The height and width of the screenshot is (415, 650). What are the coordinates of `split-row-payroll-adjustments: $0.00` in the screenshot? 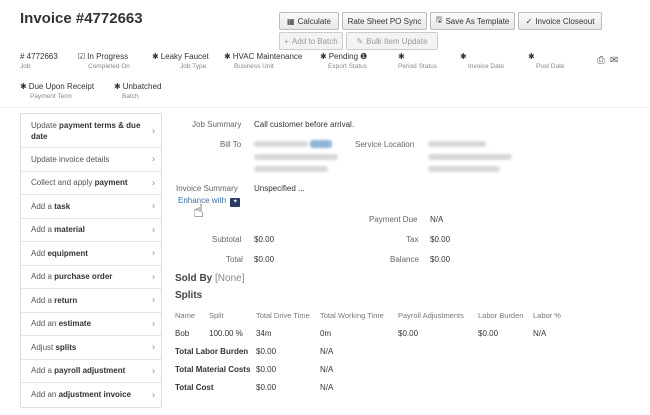 It's located at (408, 333).